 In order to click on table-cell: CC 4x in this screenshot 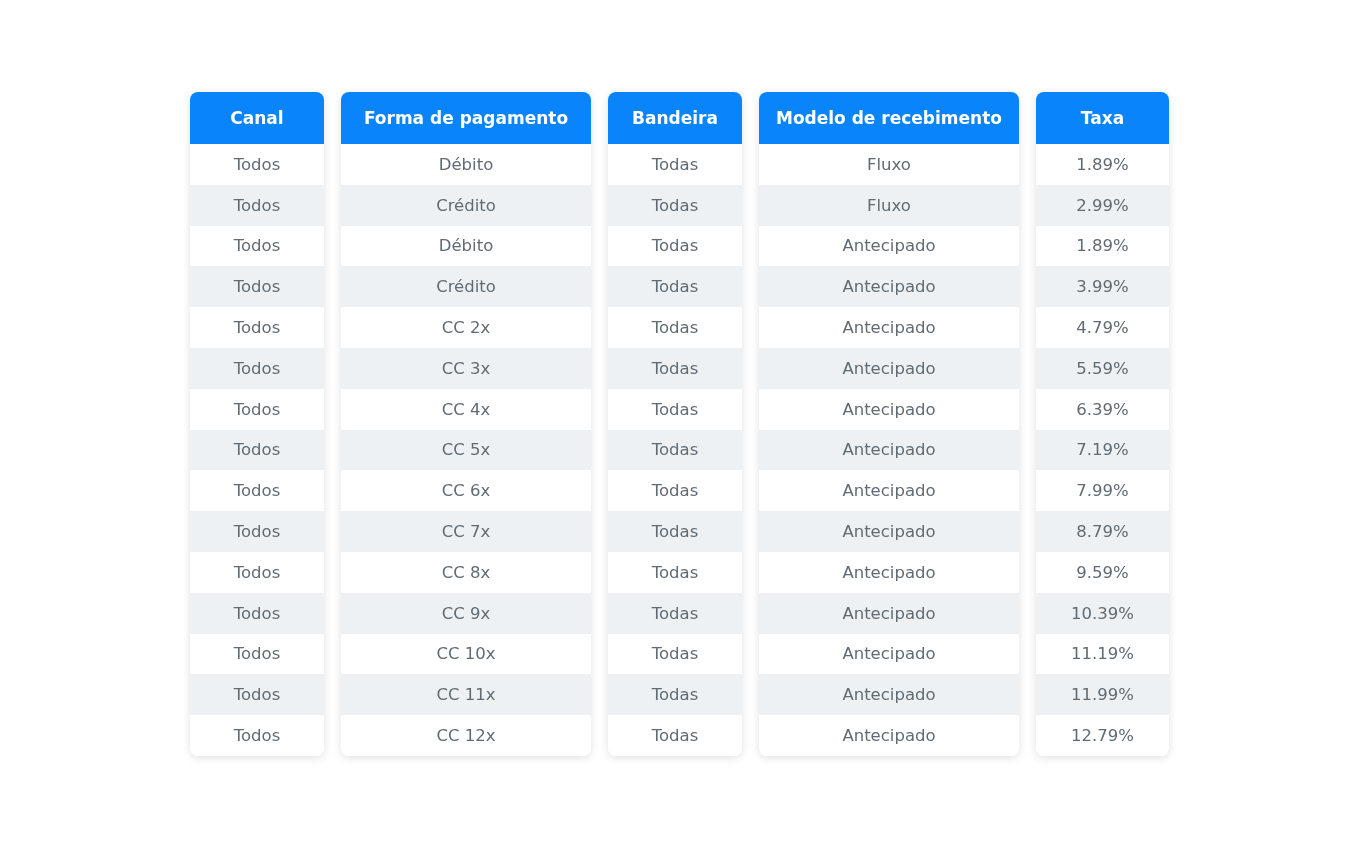, I will do `click(466, 409)`.